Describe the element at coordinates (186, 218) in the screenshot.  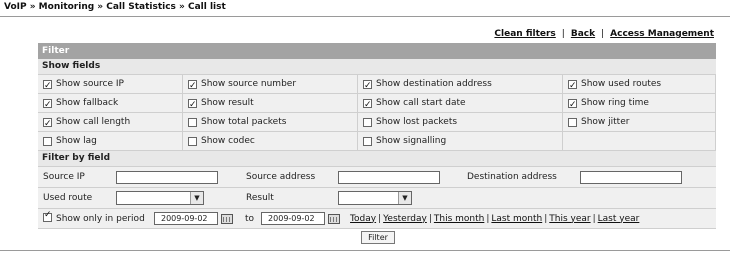
I see `date-from-input: 2009-09-02` at that location.